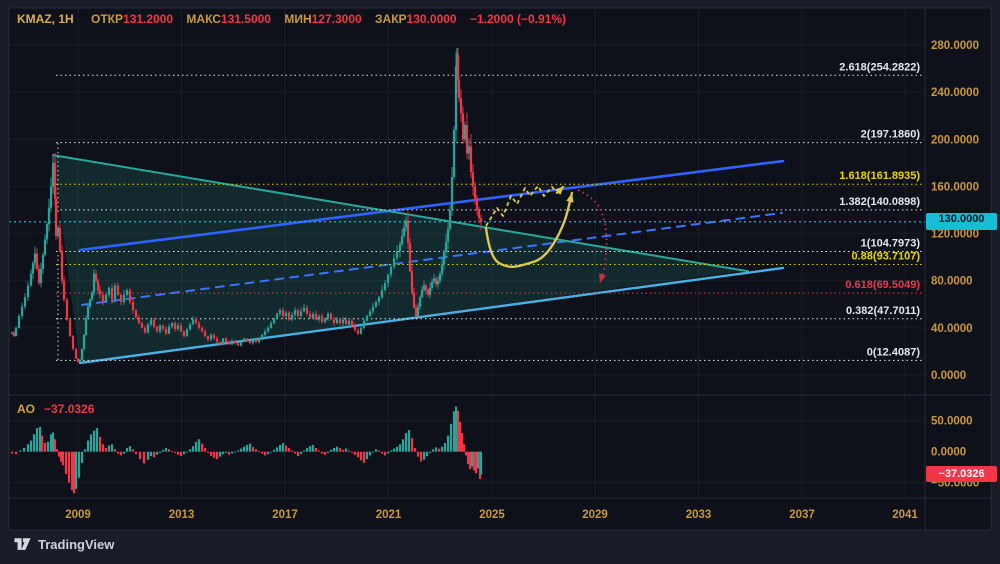 The width and height of the screenshot is (1000, 564). Describe the element at coordinates (961, 221) in the screenshot. I see `current-price-badge: 130.0000` at that location.